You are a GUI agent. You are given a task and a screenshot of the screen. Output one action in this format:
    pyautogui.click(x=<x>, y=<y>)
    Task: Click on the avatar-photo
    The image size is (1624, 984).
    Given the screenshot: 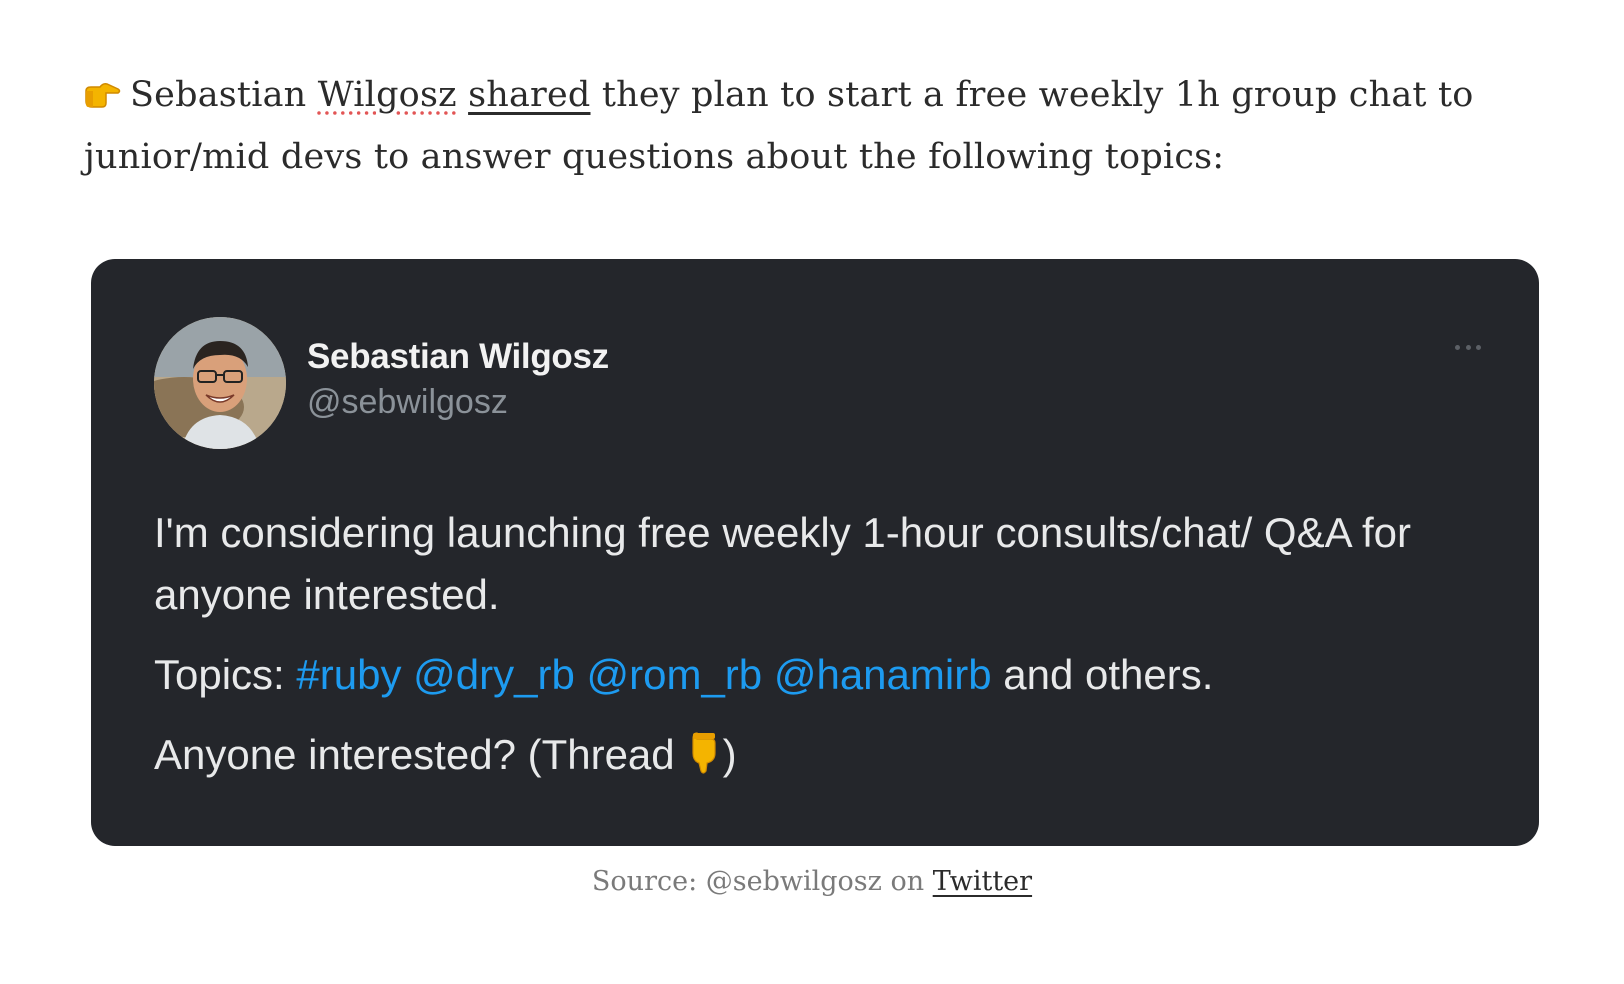 What is the action you would take?
    pyautogui.click(x=220, y=383)
    